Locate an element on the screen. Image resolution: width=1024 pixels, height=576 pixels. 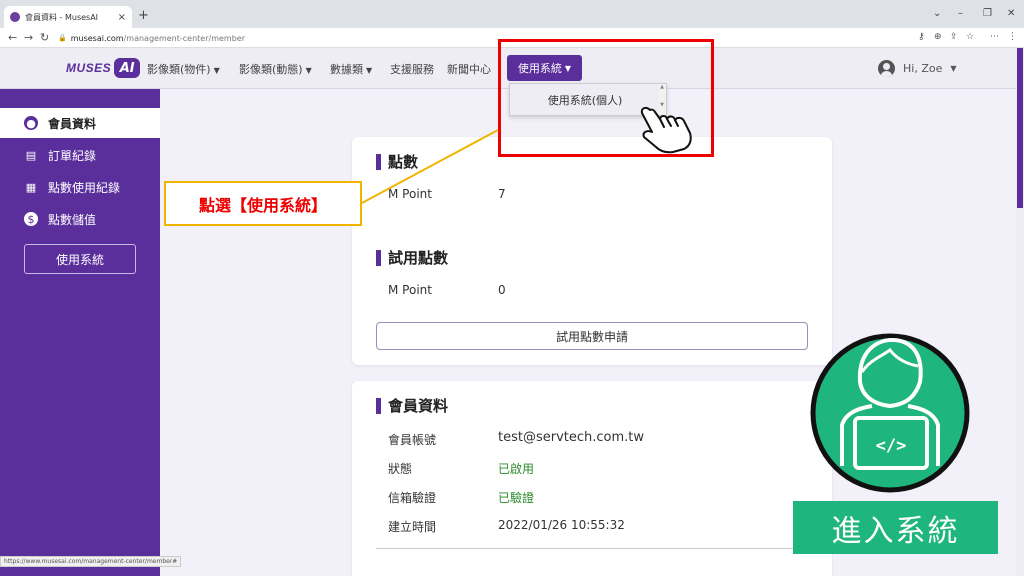
zoom-icon: ⊕ is located at coordinates (938, 37).